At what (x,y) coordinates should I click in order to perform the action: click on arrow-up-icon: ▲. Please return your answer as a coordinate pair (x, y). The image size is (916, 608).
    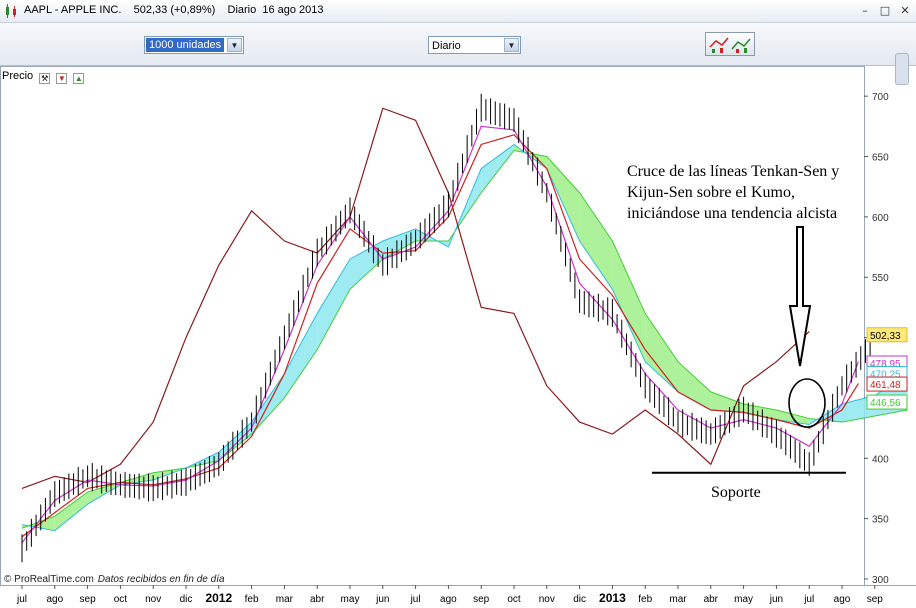
    Looking at the image, I should click on (79, 78).